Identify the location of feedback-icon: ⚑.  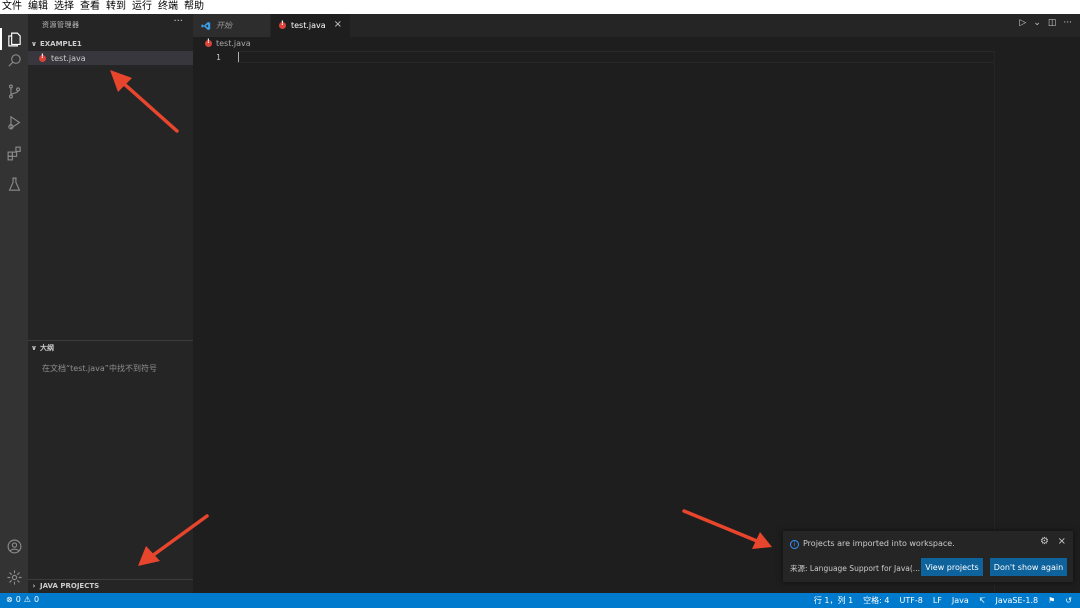
(1051, 600).